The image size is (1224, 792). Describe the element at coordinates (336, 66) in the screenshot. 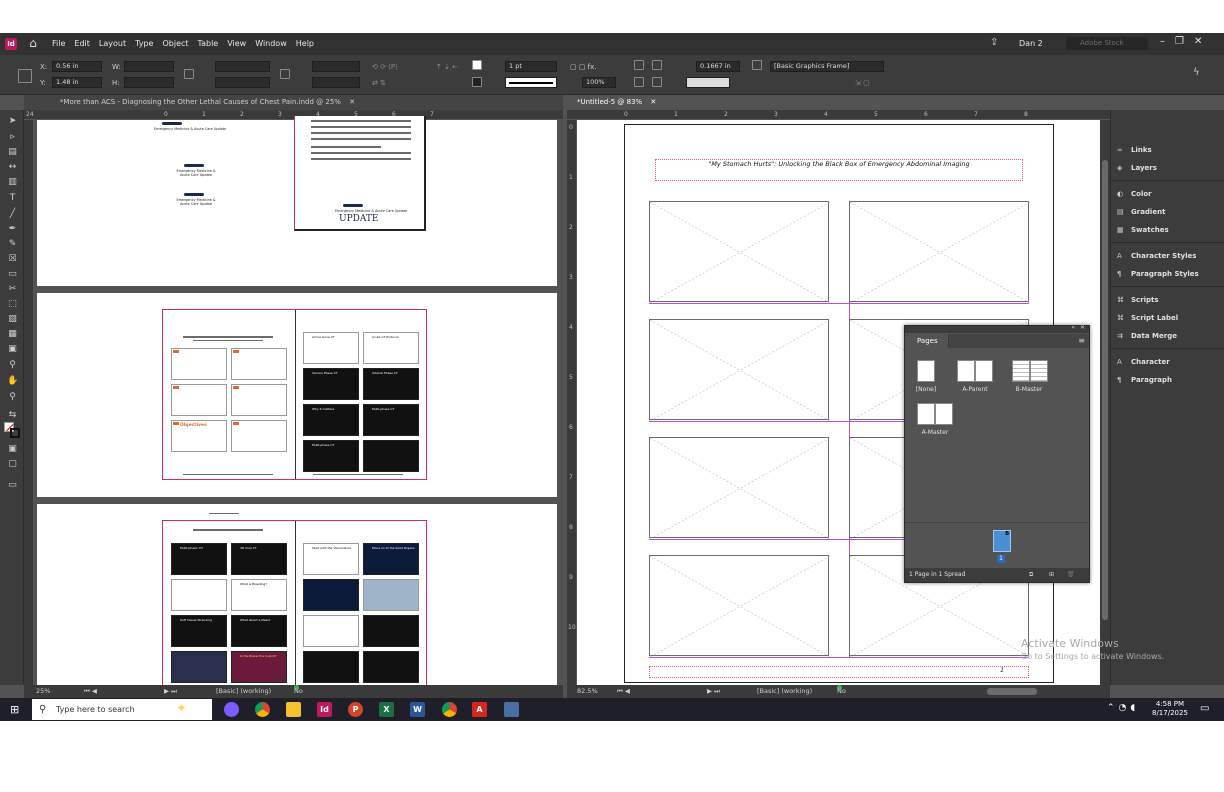

I see `rotation-field` at that location.